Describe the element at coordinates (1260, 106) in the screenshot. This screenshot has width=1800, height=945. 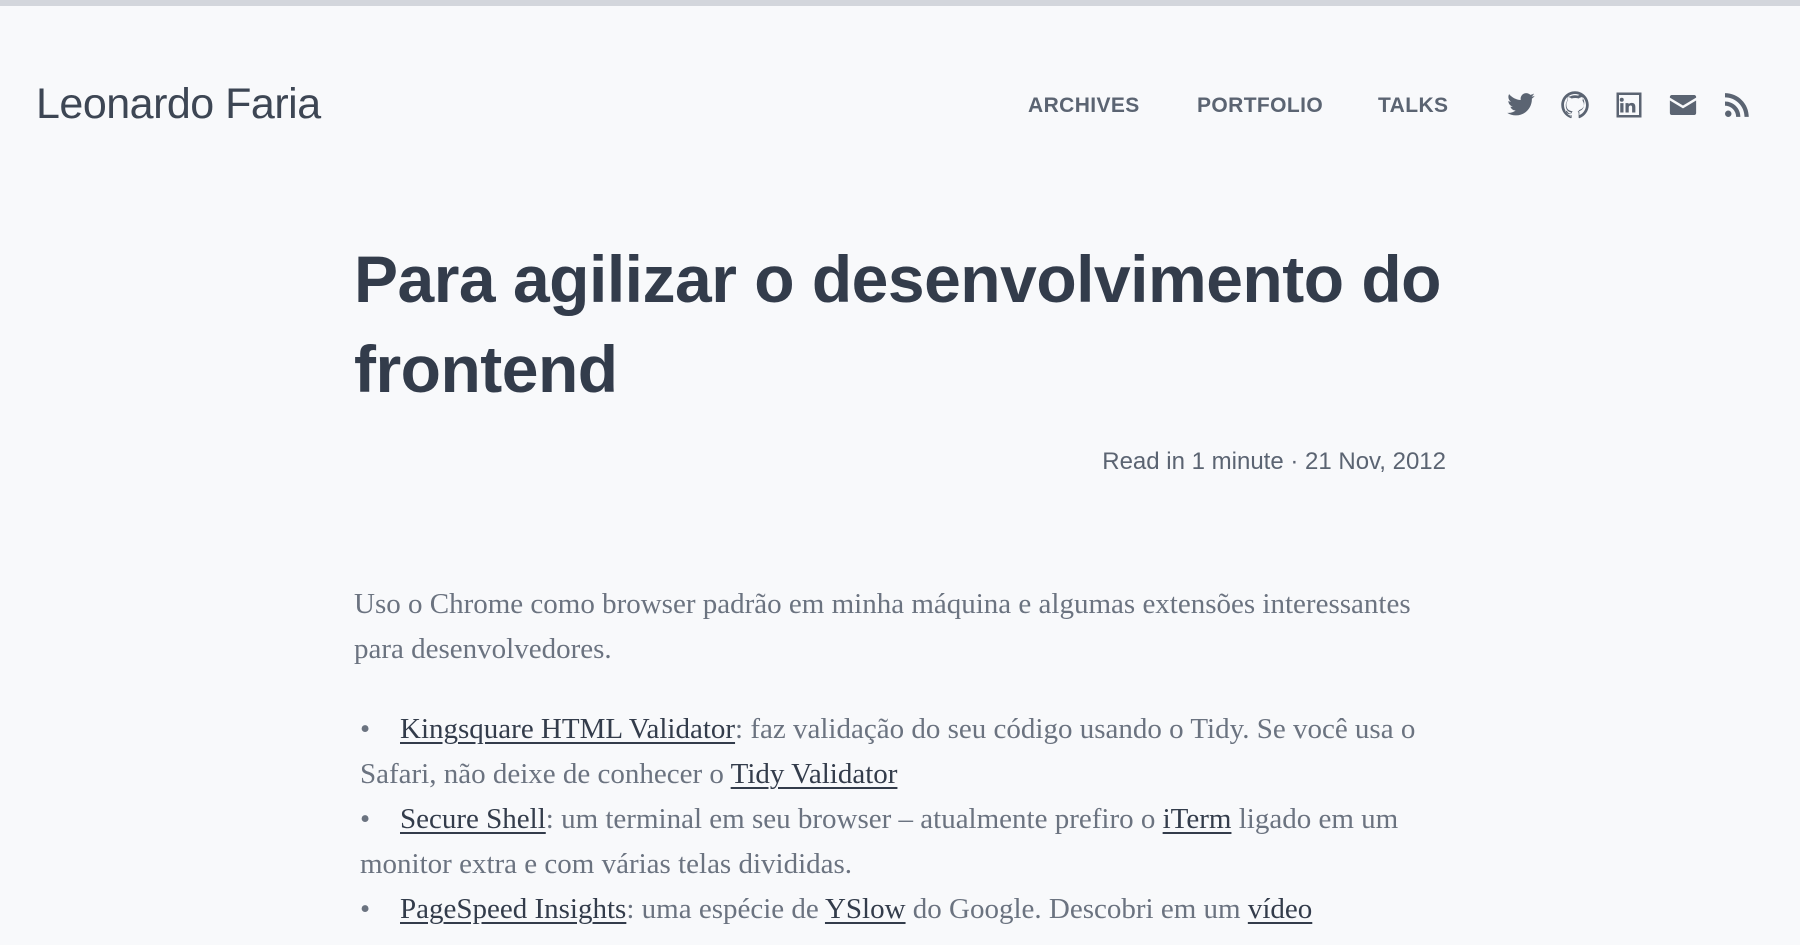
I see `nav-portfolio-link: PORTFOLIO` at that location.